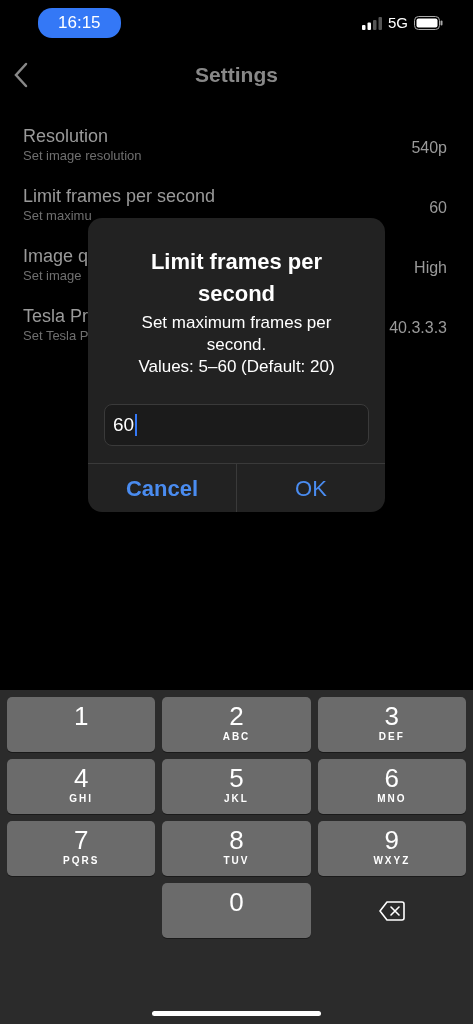 Image resolution: width=473 pixels, height=1024 pixels. I want to click on keypad-key: 0, so click(236, 910).